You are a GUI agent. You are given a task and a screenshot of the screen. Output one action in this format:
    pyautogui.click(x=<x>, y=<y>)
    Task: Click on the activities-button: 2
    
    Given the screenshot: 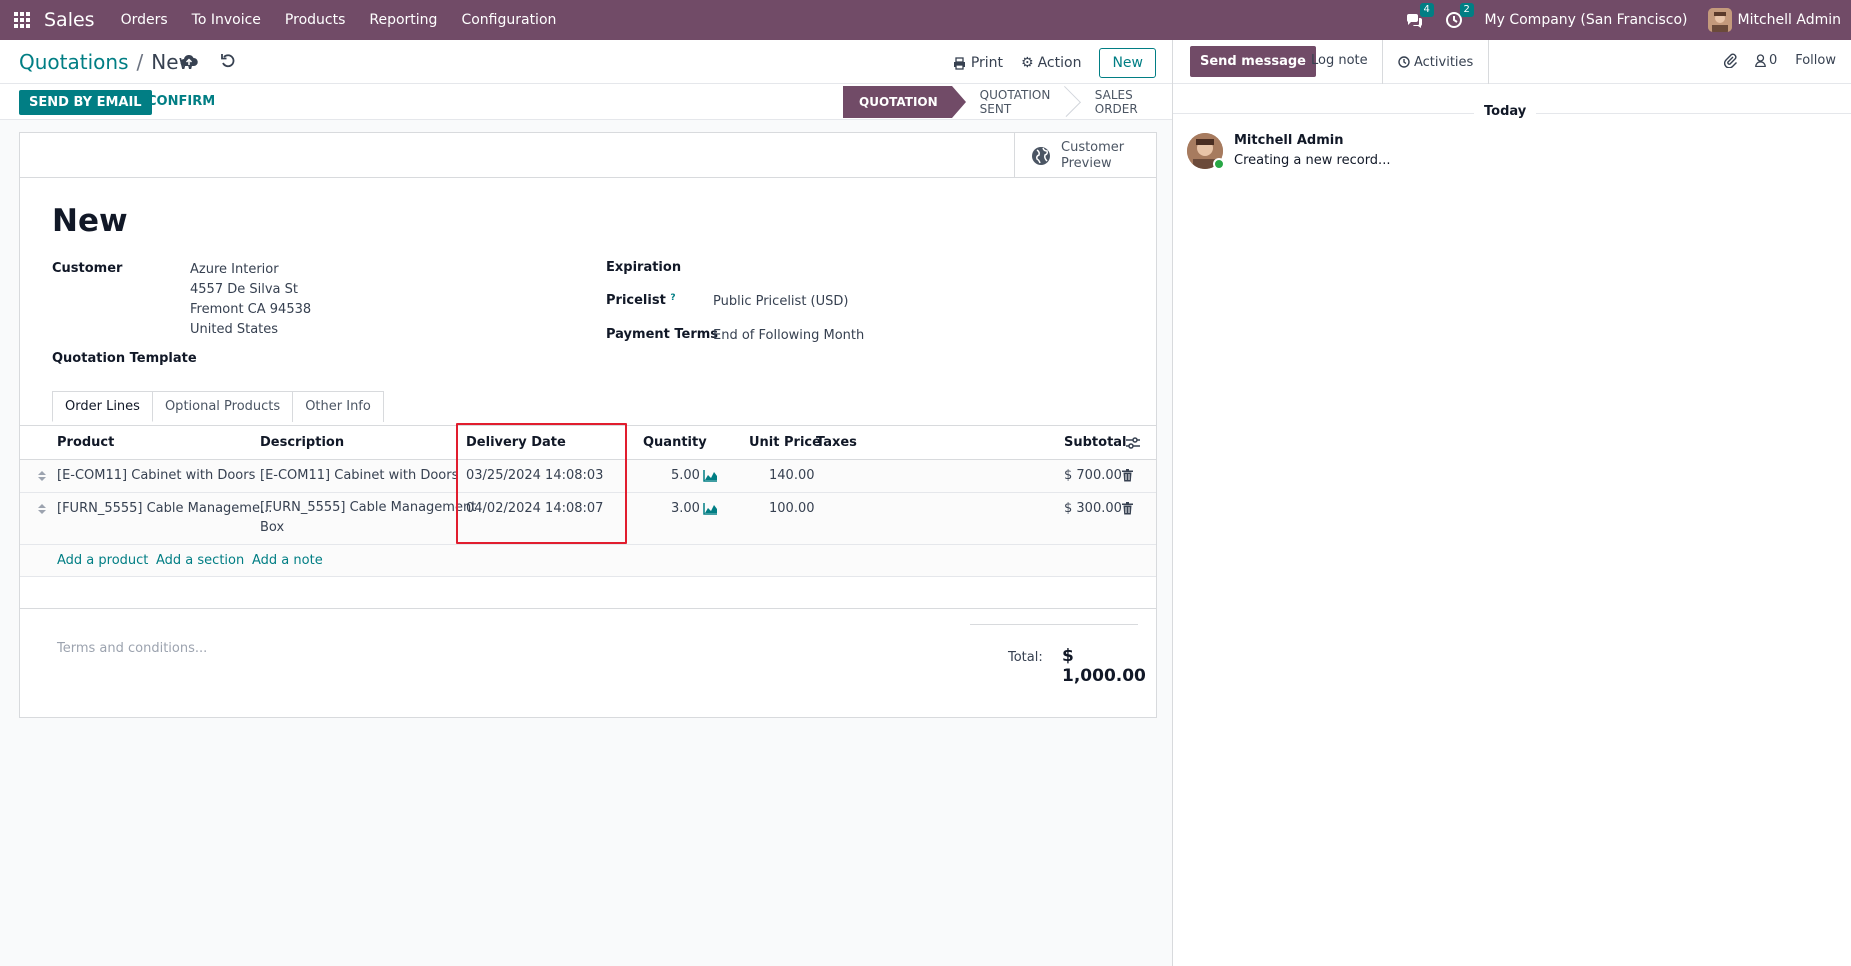 What is the action you would take?
    pyautogui.click(x=1459, y=16)
    